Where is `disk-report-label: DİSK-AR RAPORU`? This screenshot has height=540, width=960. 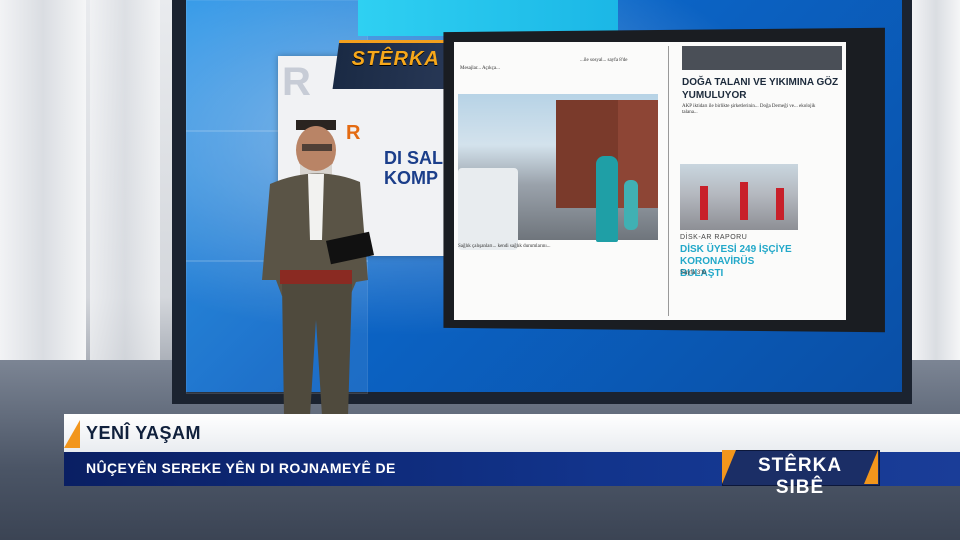 disk-report-label: DİSK-AR RAPORU is located at coordinates (714, 237).